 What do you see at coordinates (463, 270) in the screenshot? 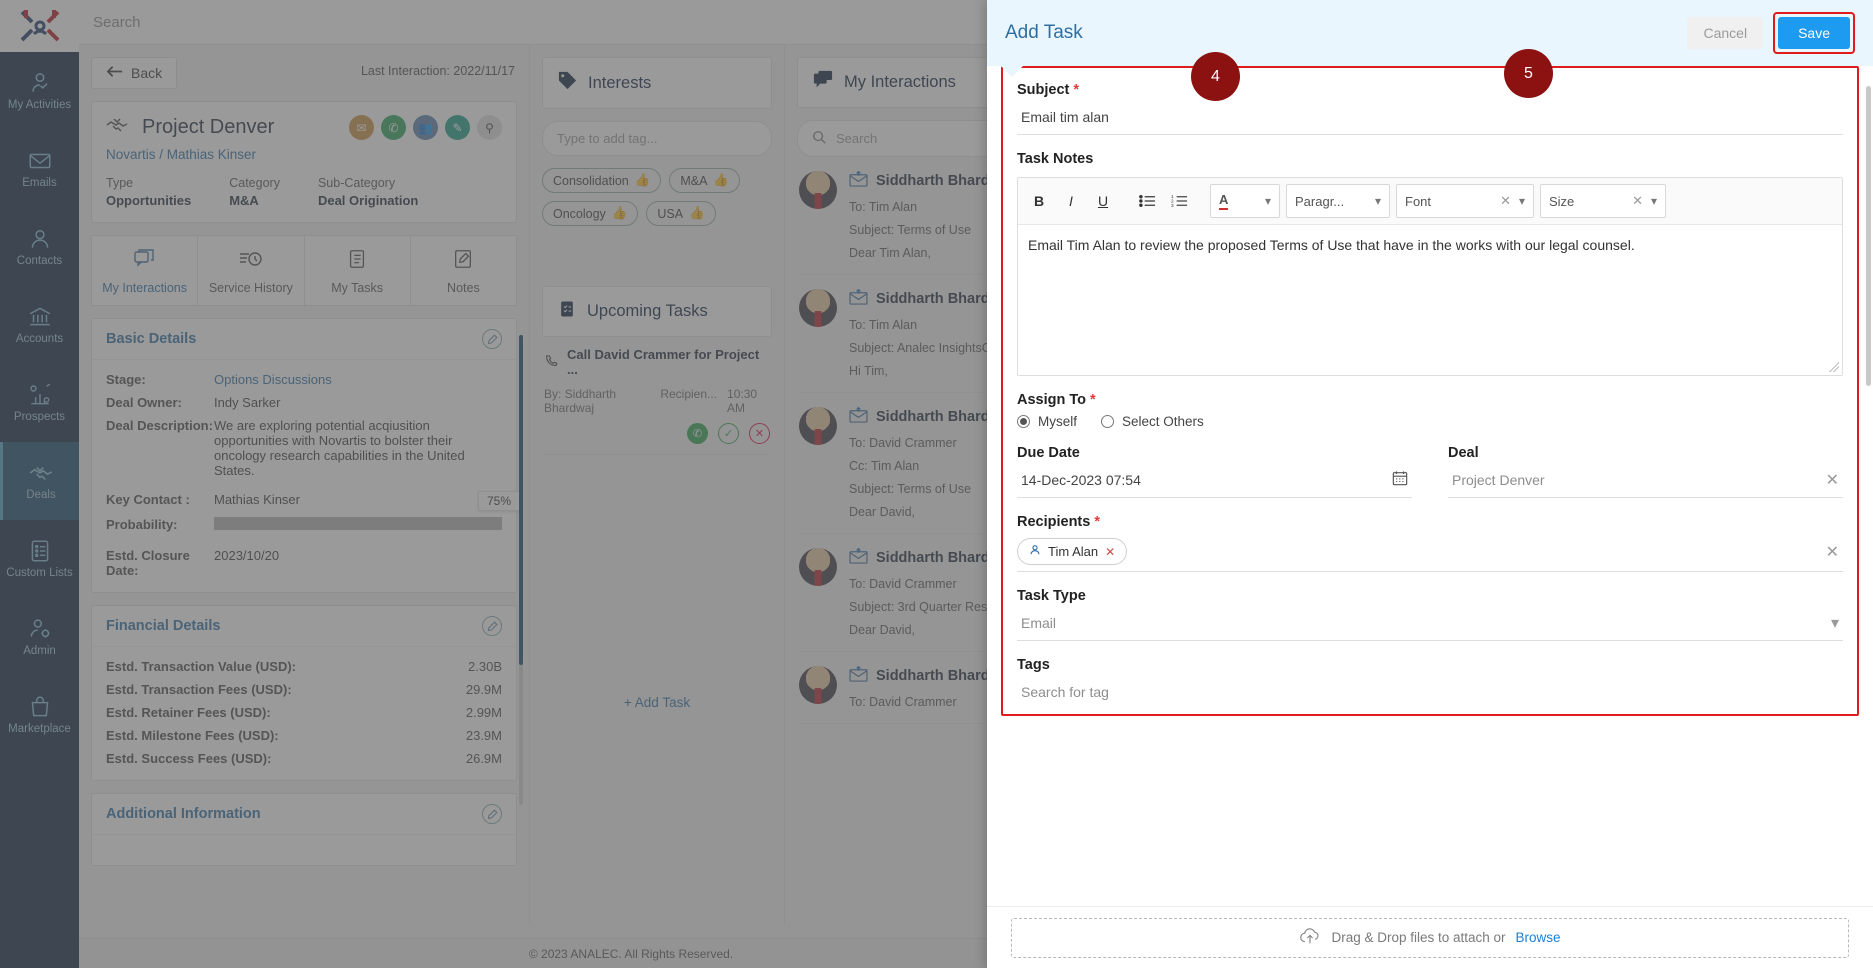
I see `tab-notes: Notes` at bounding box center [463, 270].